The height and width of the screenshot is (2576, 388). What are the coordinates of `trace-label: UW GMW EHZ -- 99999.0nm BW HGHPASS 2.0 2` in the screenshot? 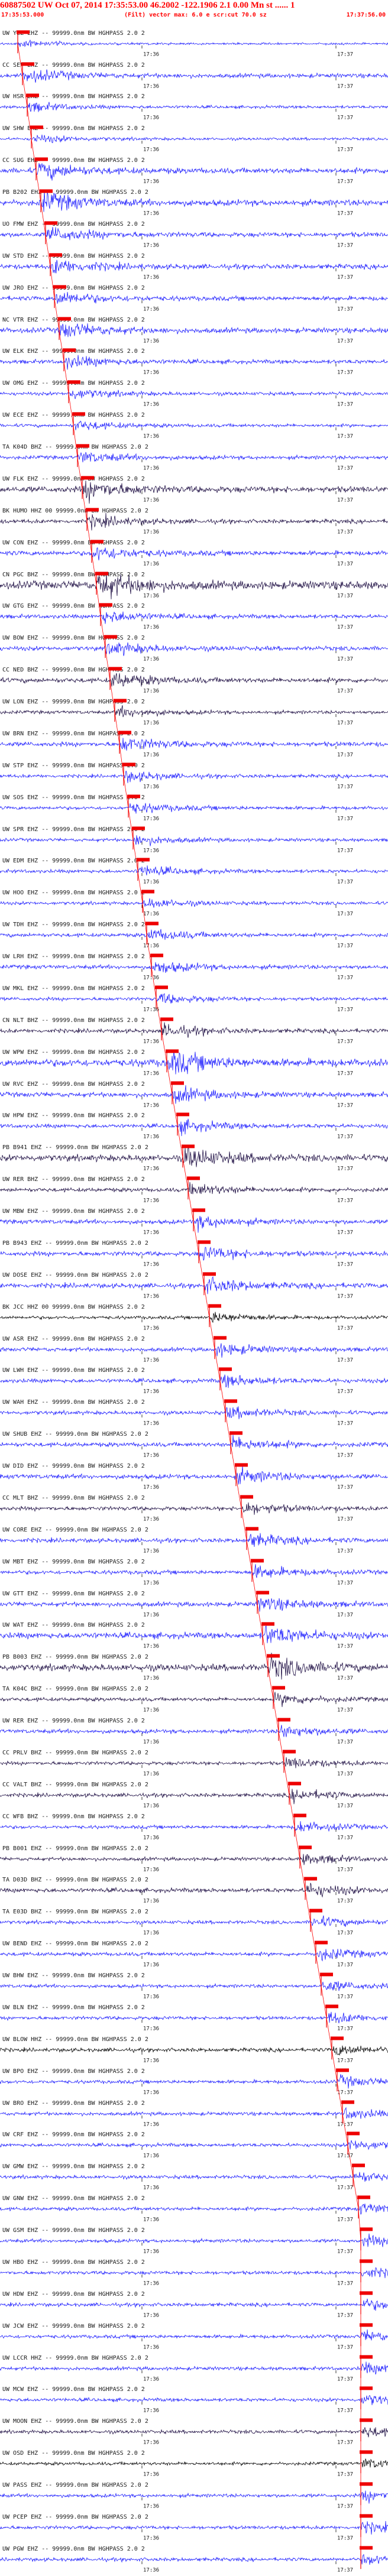 It's located at (73, 2166).